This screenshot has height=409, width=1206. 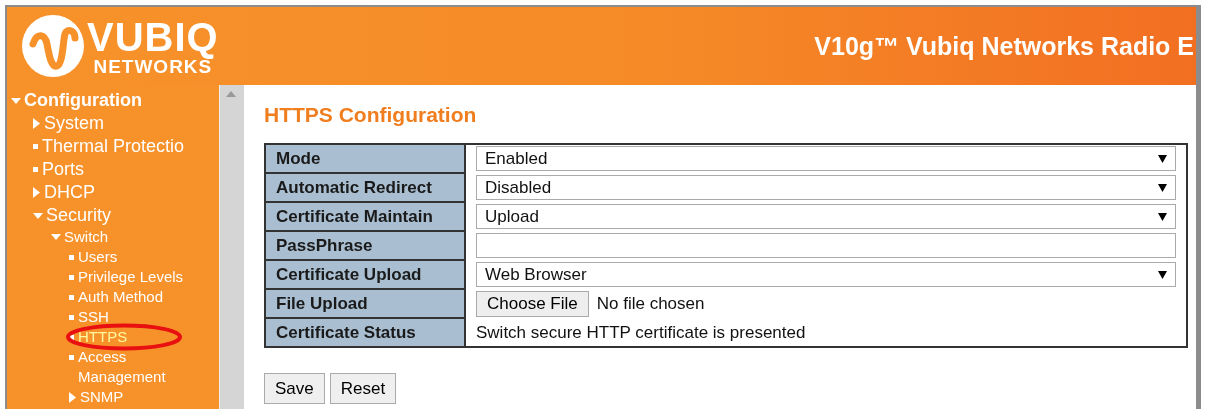 What do you see at coordinates (294, 388) in the screenshot?
I see `save-button: Save` at bounding box center [294, 388].